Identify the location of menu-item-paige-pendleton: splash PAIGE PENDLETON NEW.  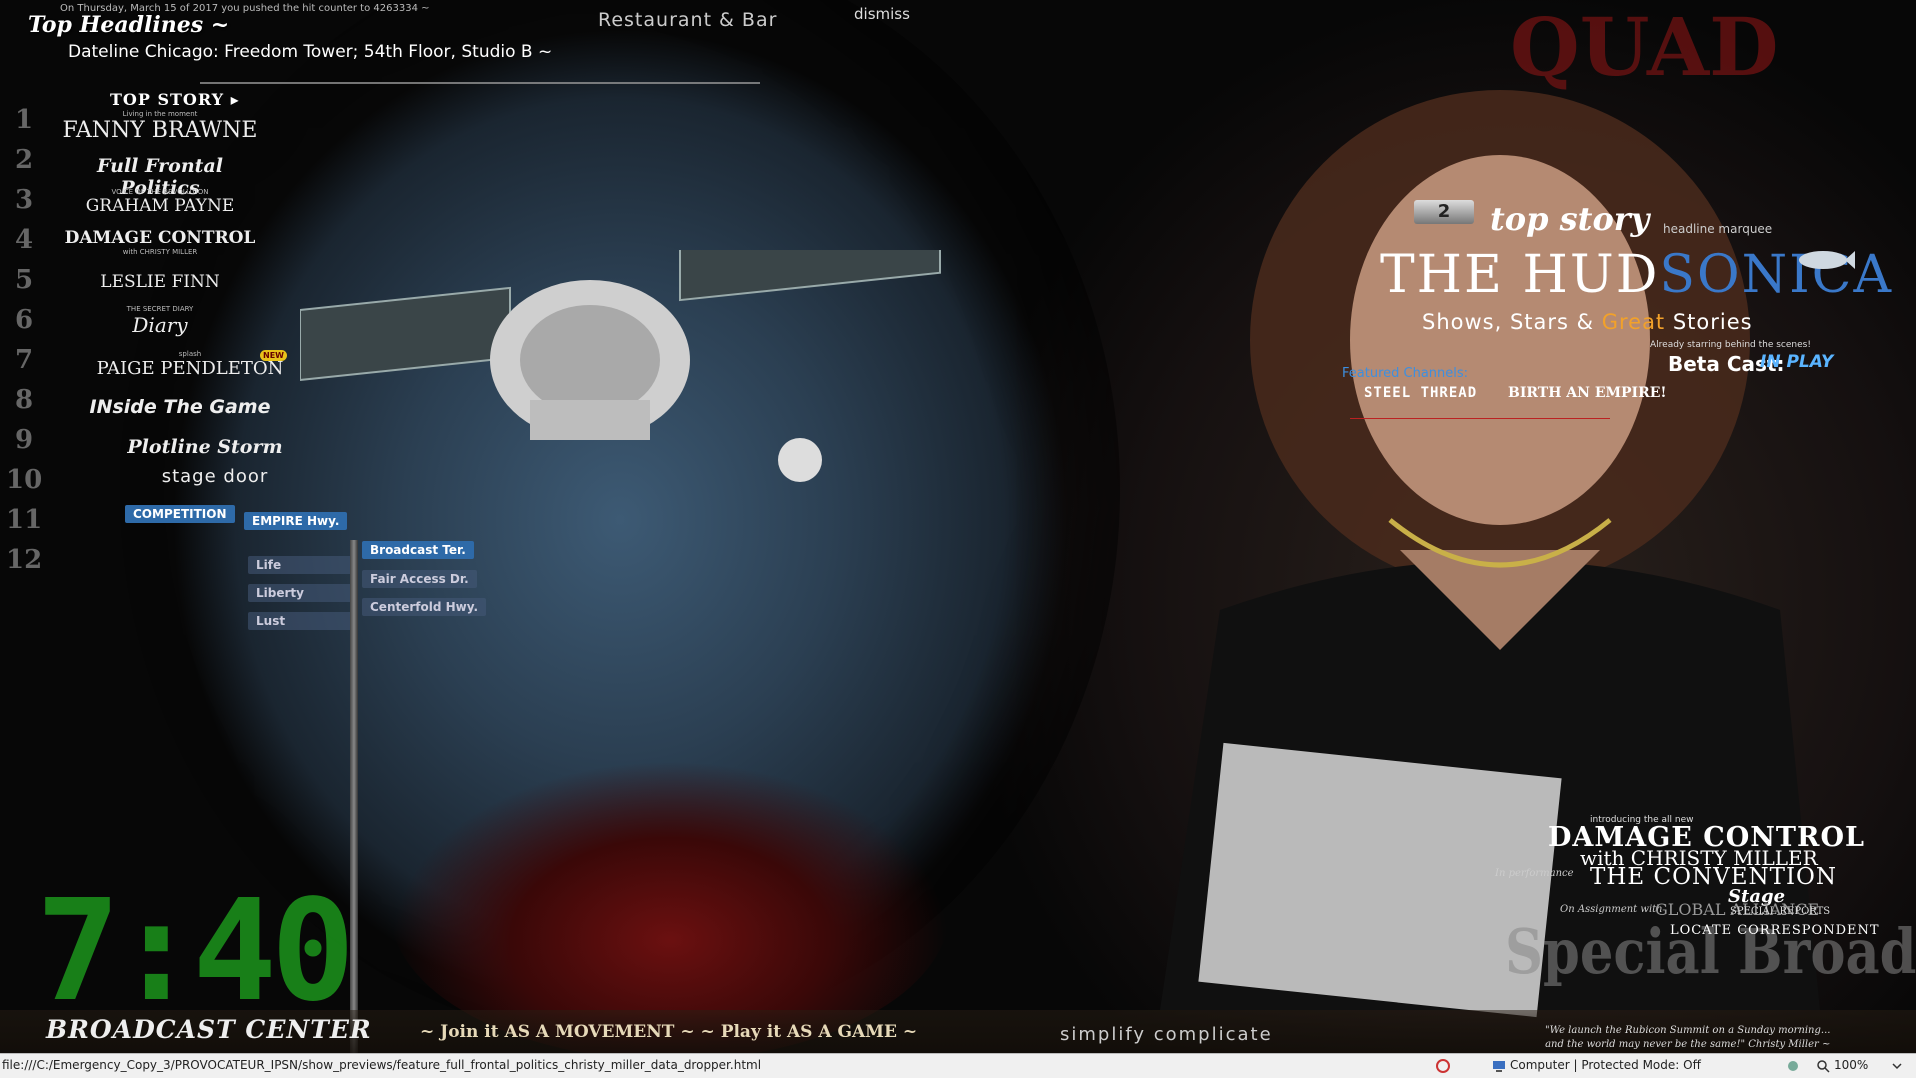
(190, 364).